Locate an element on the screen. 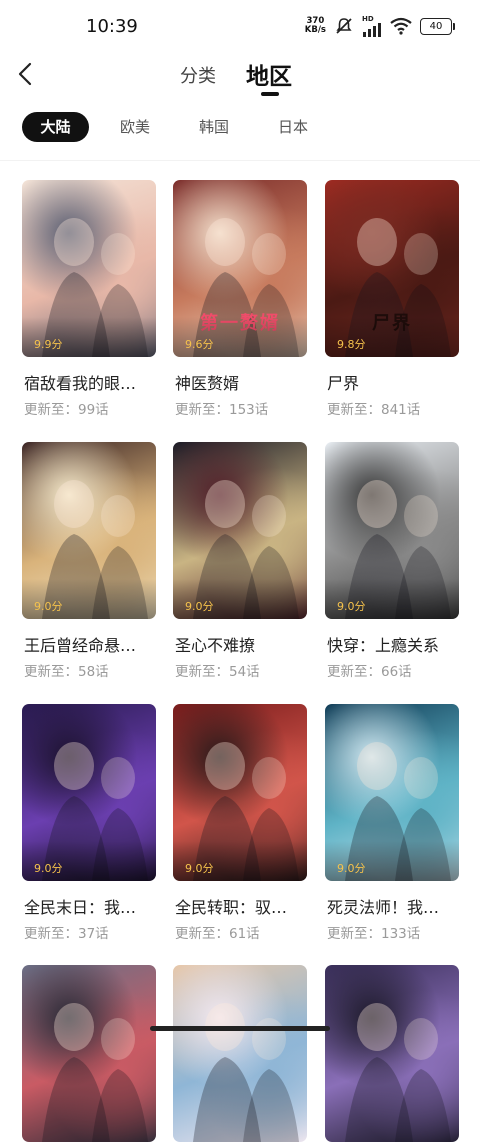  comic-update-status: 更新至：153话 is located at coordinates (222, 410).